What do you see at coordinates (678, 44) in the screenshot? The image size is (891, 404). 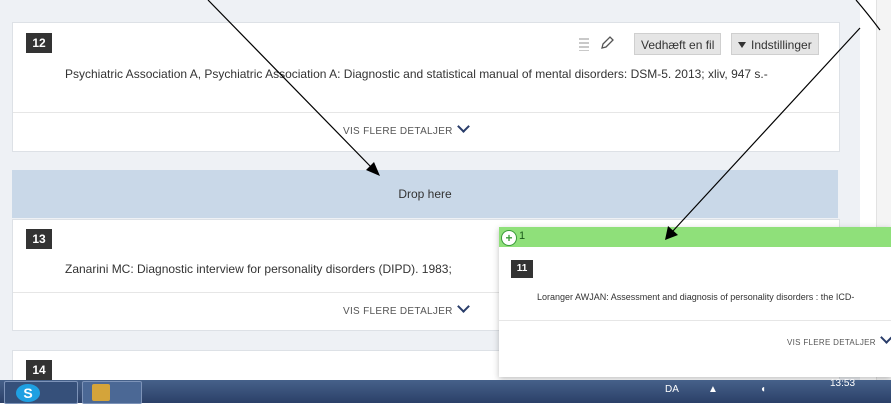 I see `attach-file-button: Vedhæft en fil` at bounding box center [678, 44].